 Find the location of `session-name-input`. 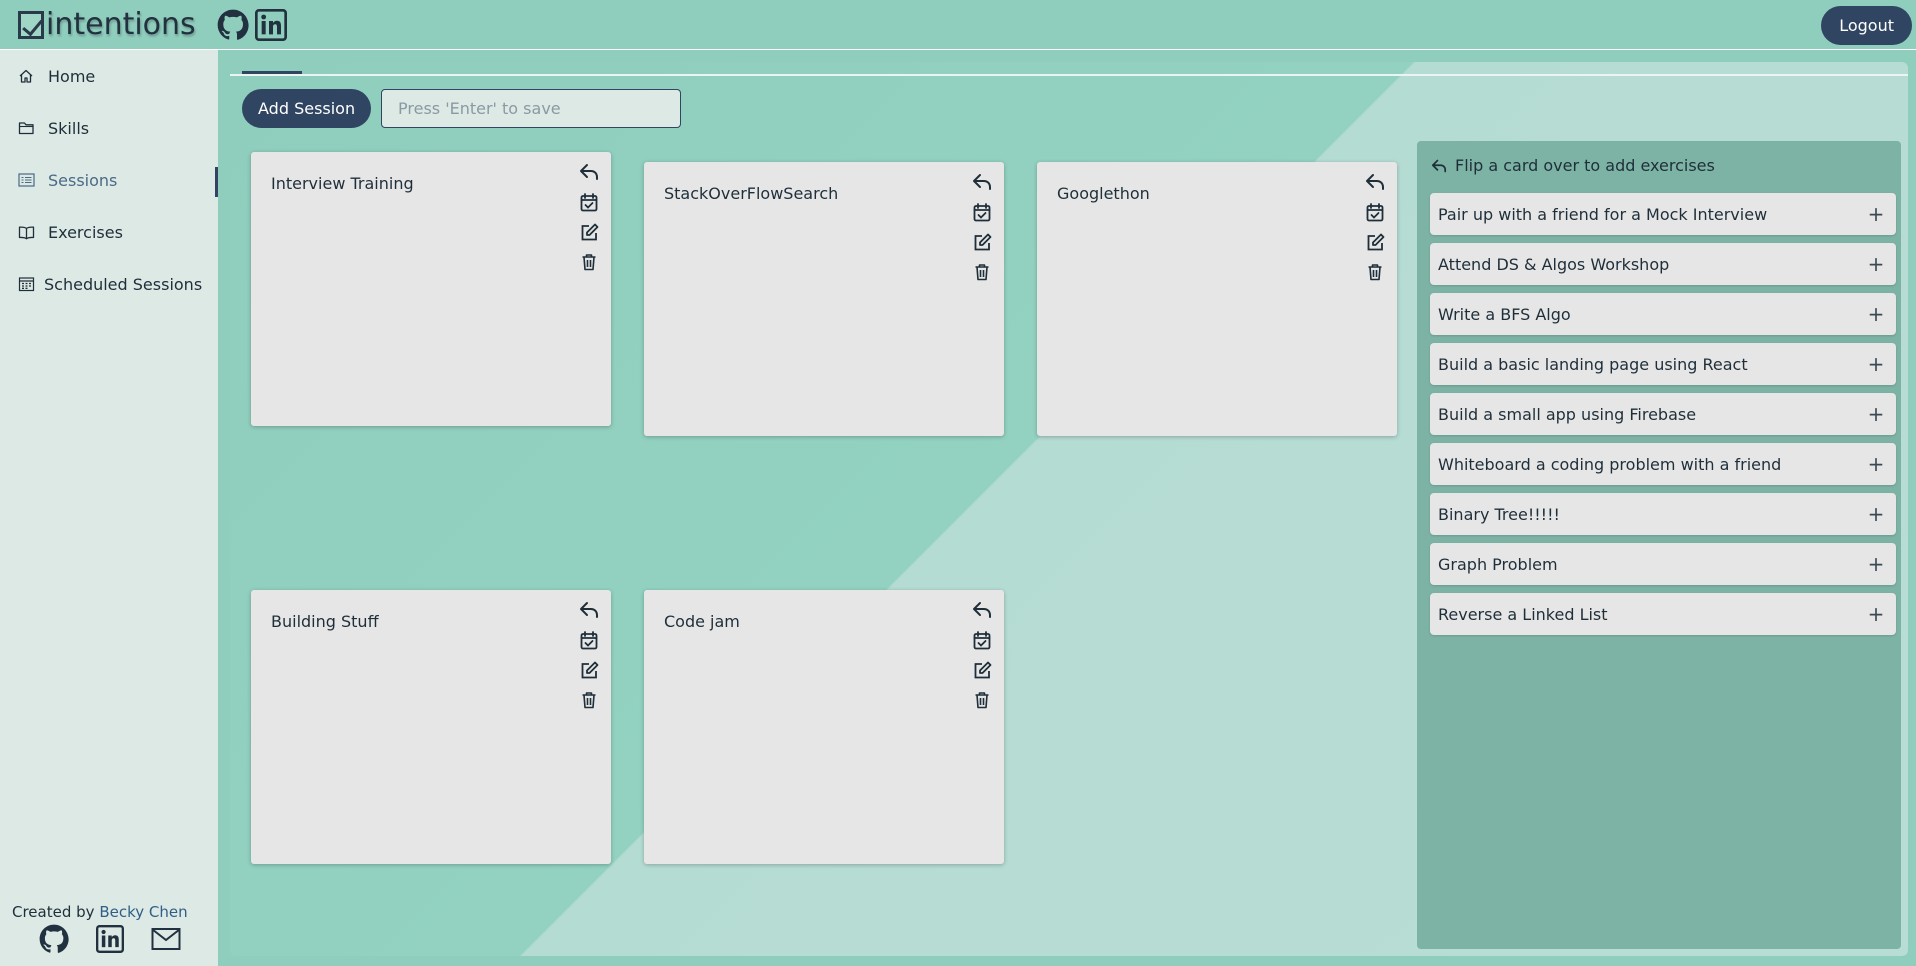

session-name-input is located at coordinates (531, 108).